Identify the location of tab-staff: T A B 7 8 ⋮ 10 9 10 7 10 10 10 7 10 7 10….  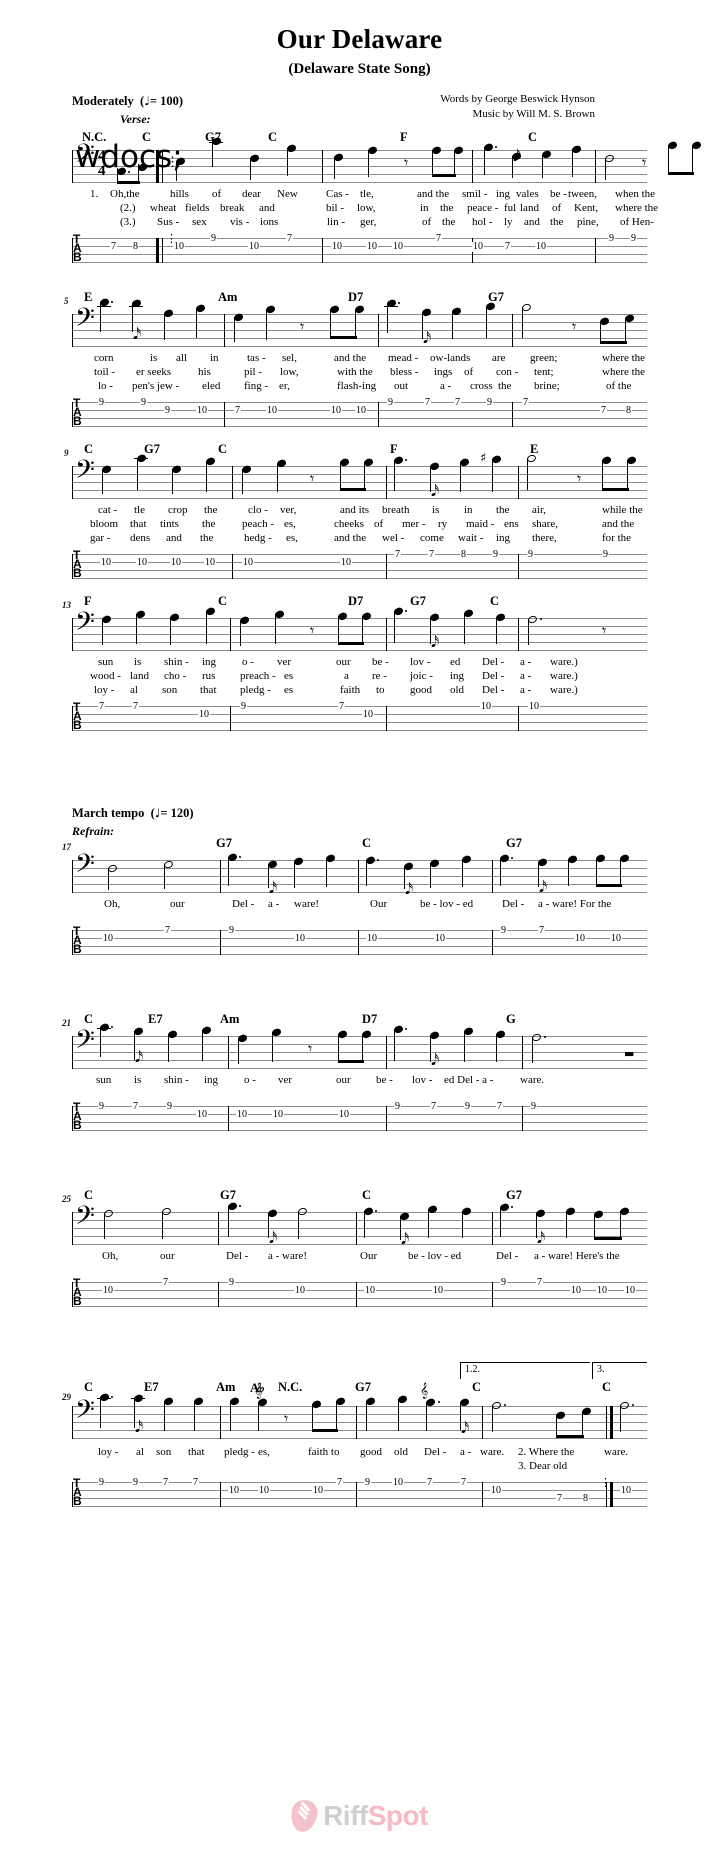
(359, 248).